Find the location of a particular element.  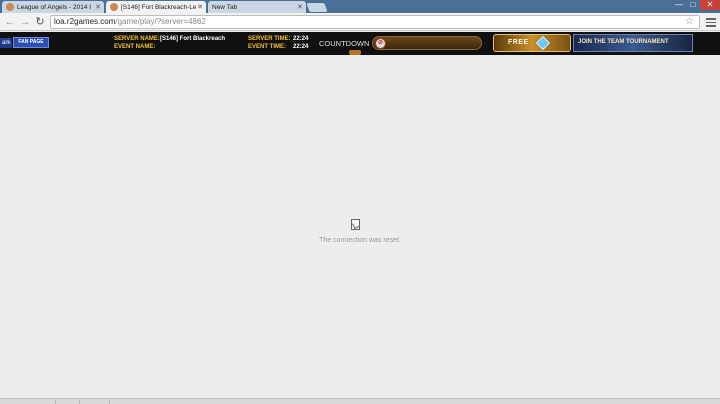

timer-icon: ⊘ is located at coordinates (380, 43).